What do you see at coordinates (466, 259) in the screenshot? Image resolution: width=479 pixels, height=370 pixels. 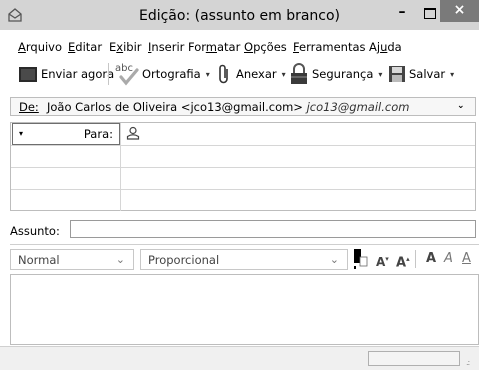 I see `underline-button: A` at bounding box center [466, 259].